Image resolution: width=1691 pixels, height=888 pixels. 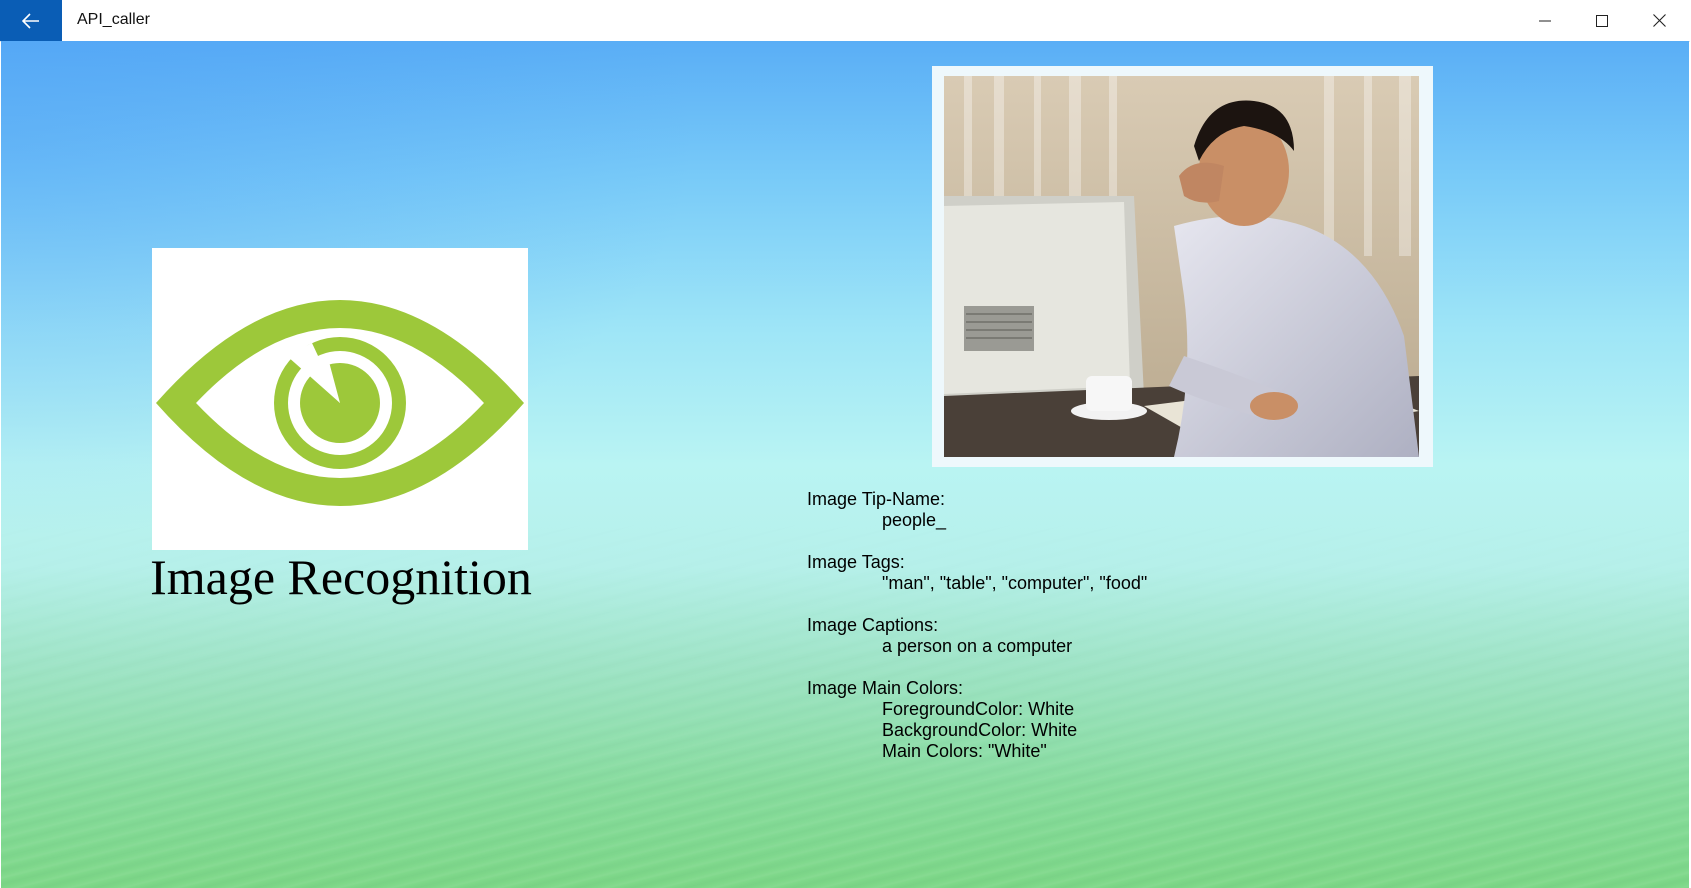 I want to click on maximize-icon, so click(x=1602, y=20).